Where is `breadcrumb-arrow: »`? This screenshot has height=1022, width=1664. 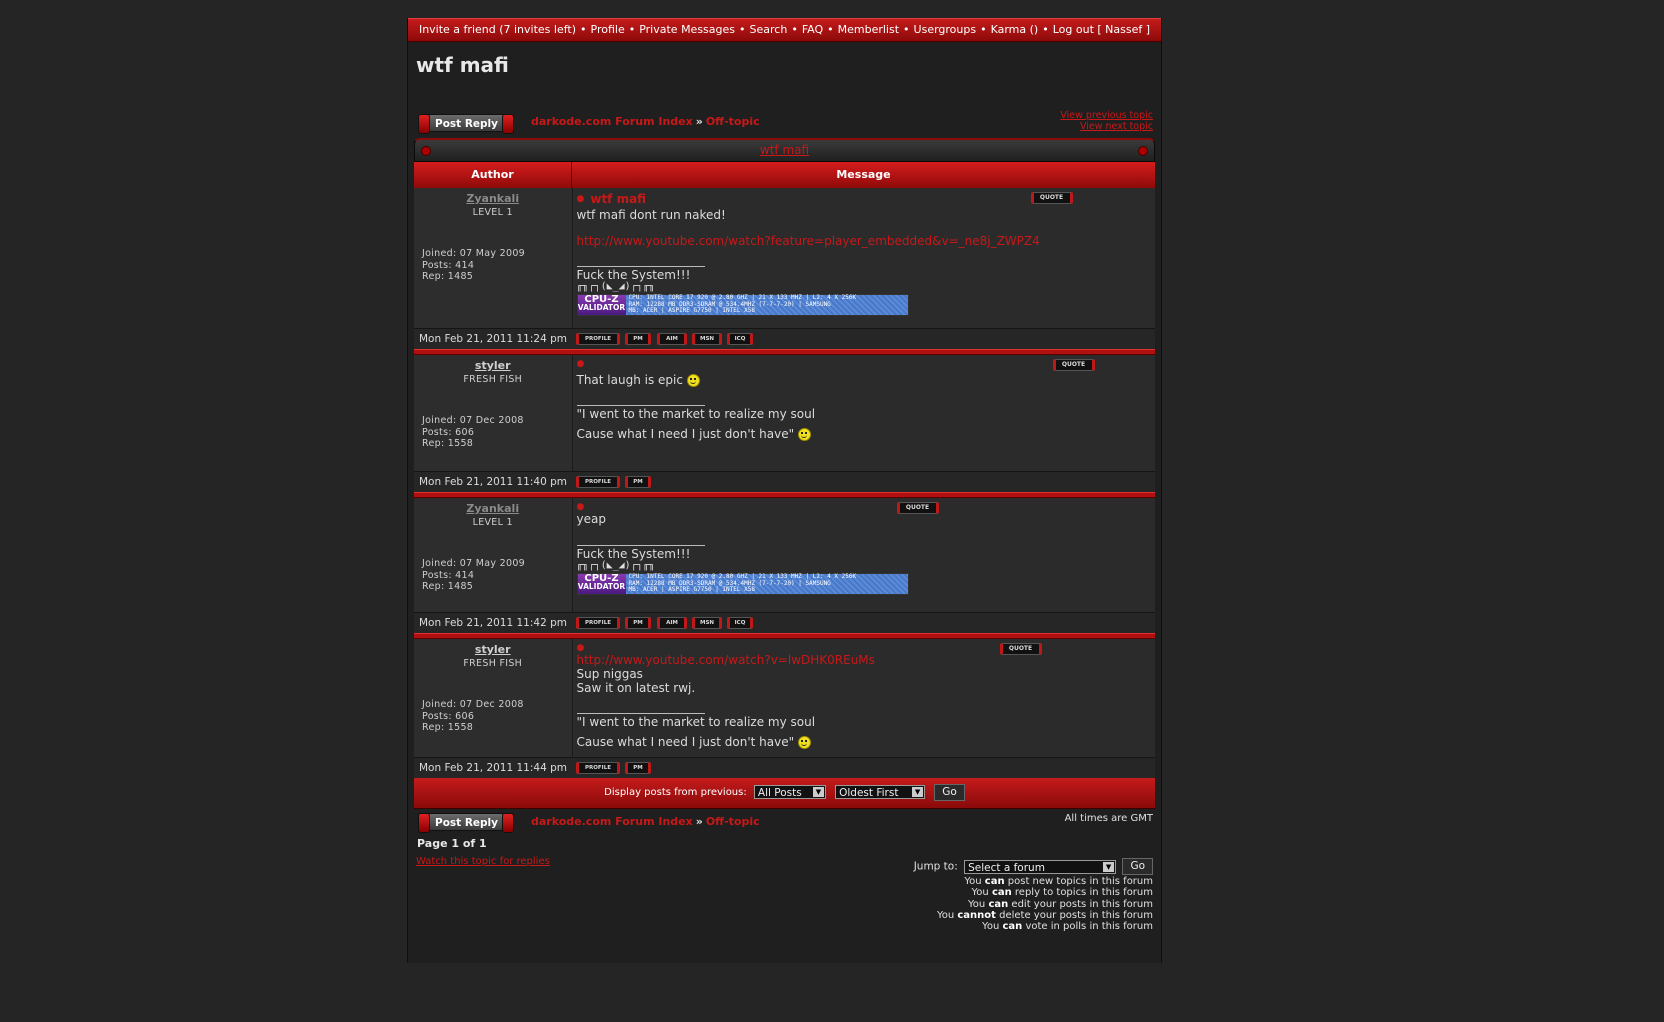
breadcrumb-arrow: » is located at coordinates (699, 821).